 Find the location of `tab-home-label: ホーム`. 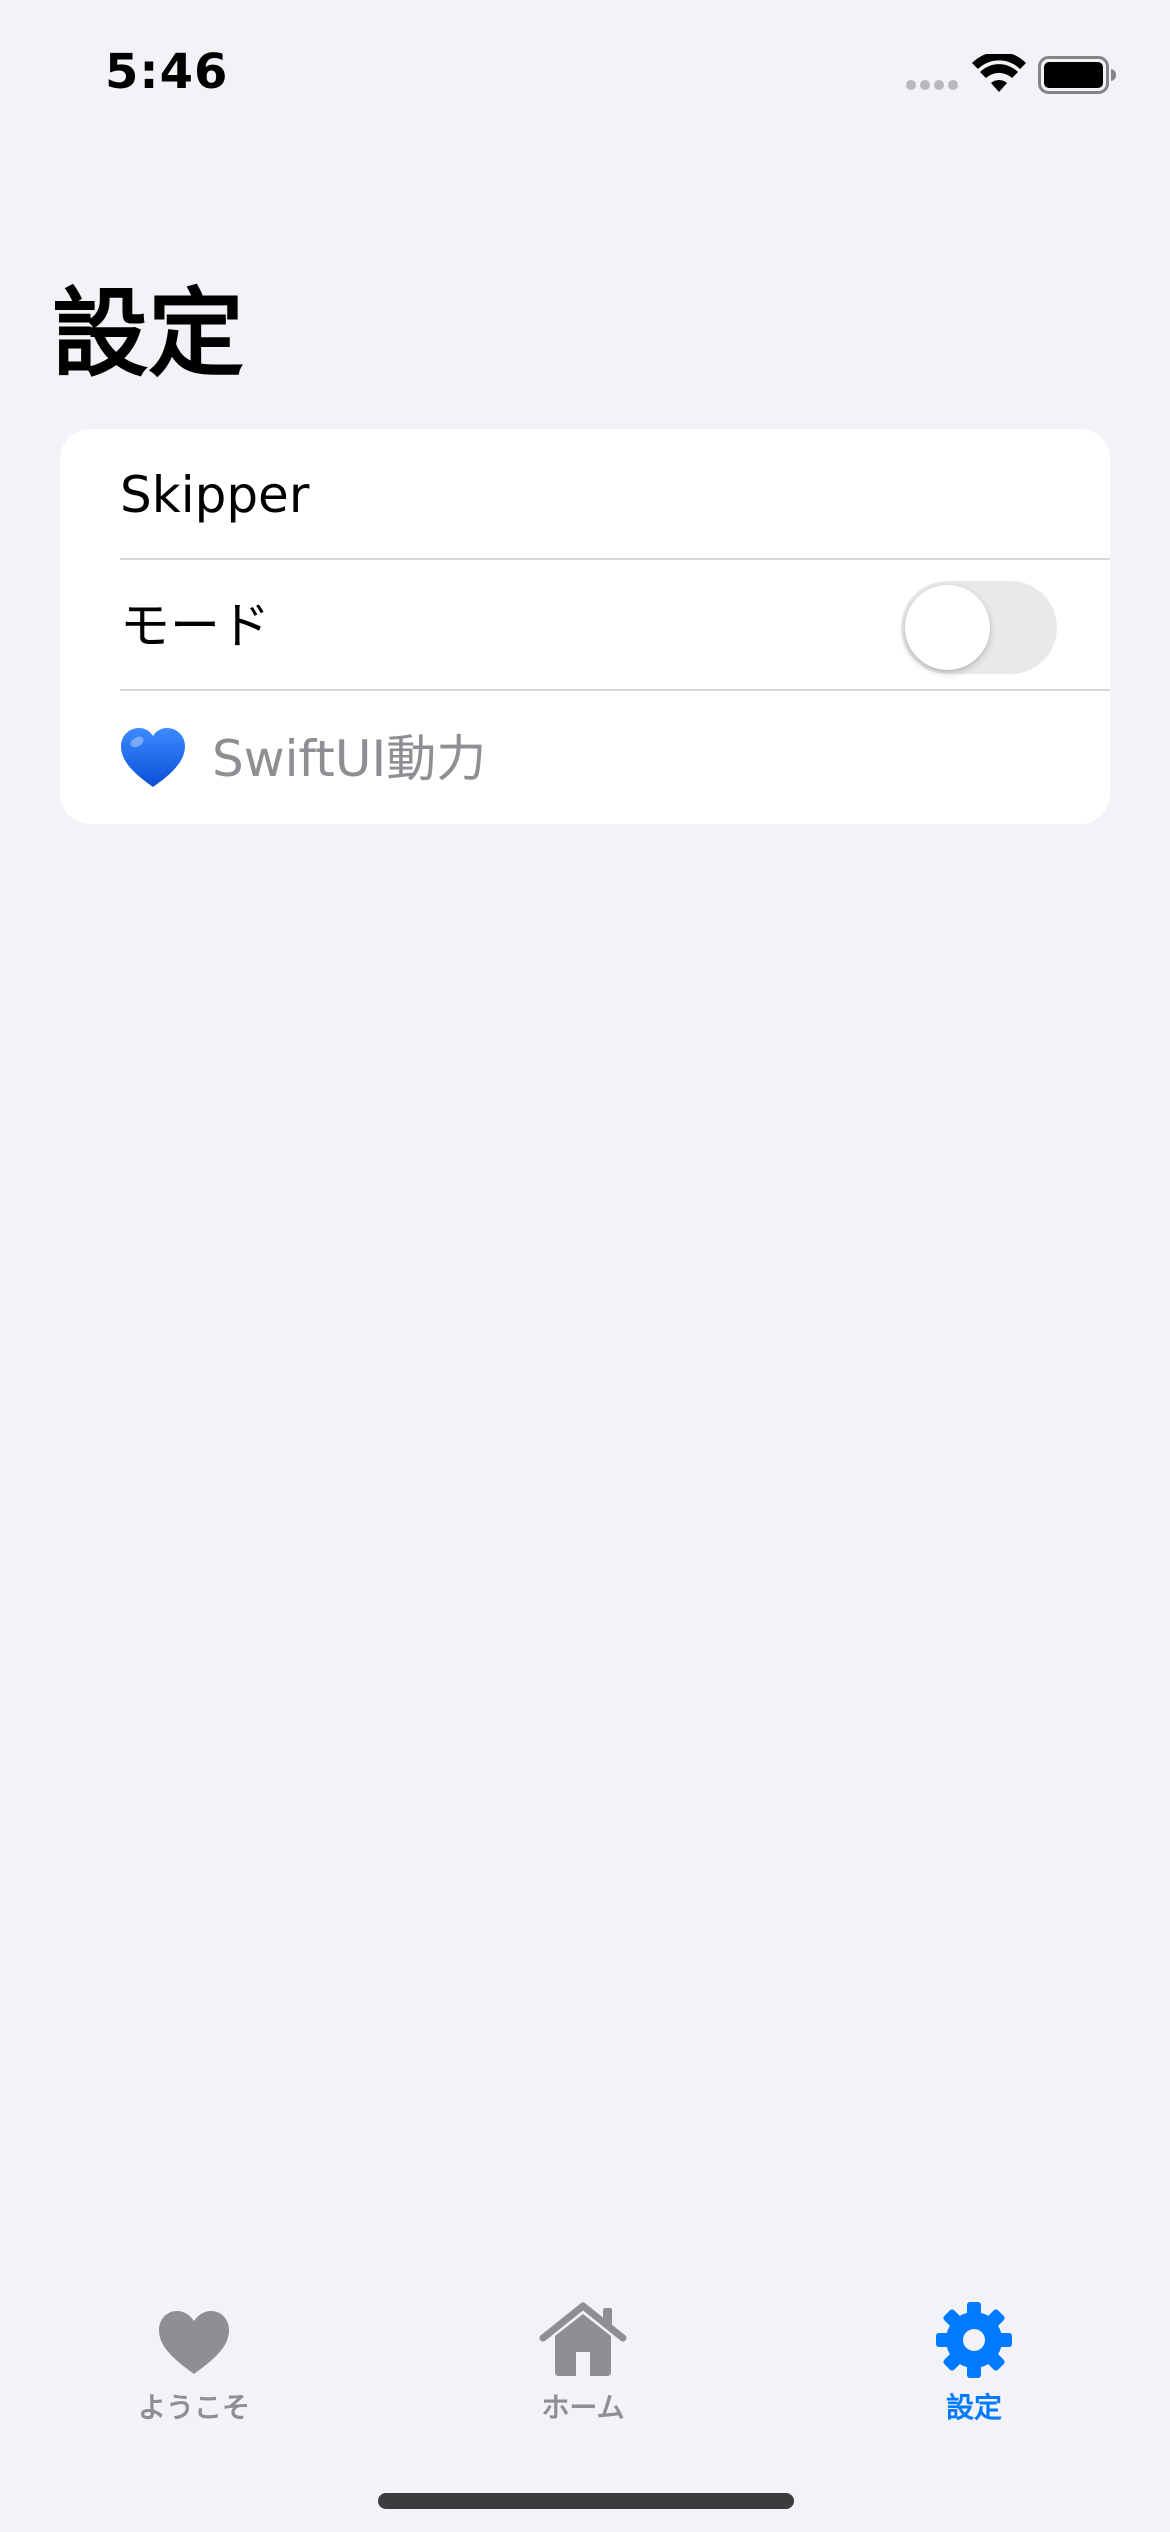

tab-home-label: ホーム is located at coordinates (583, 2407).